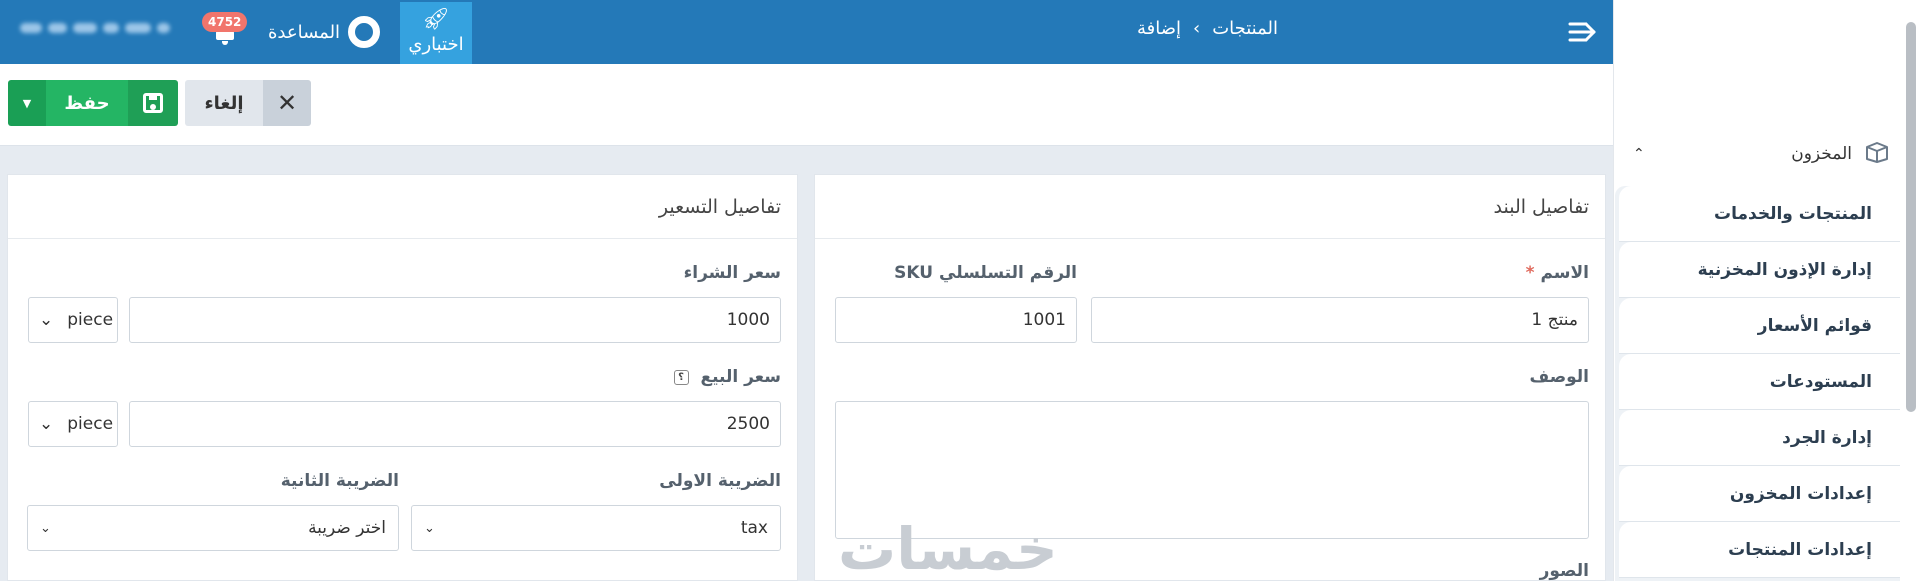 Image resolution: width=1920 pixels, height=581 pixels. Describe the element at coordinates (95, 28) in the screenshot. I see `user-menu-blurred` at that location.